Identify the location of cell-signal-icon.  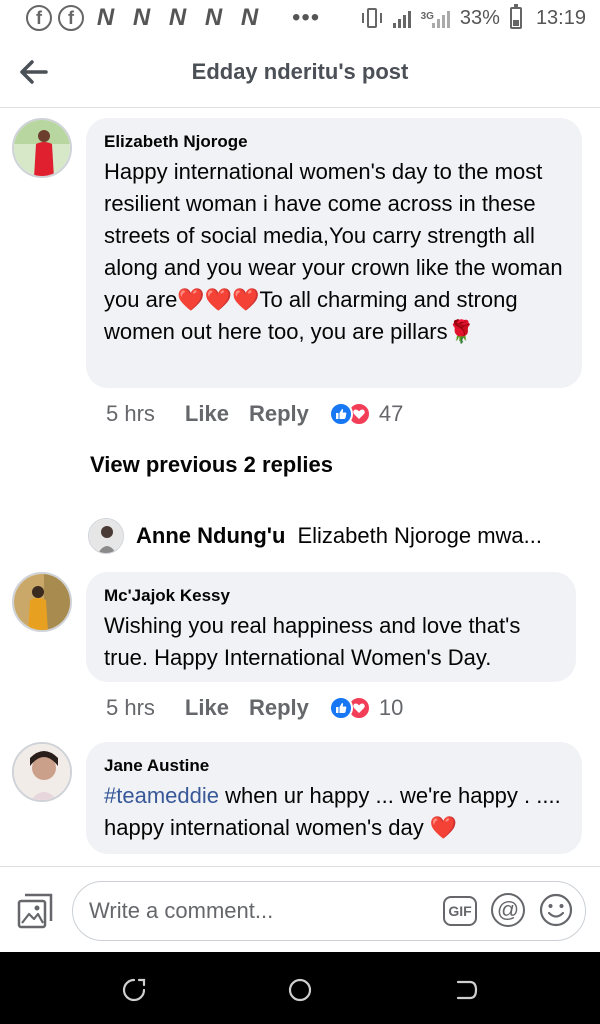
(440, 18).